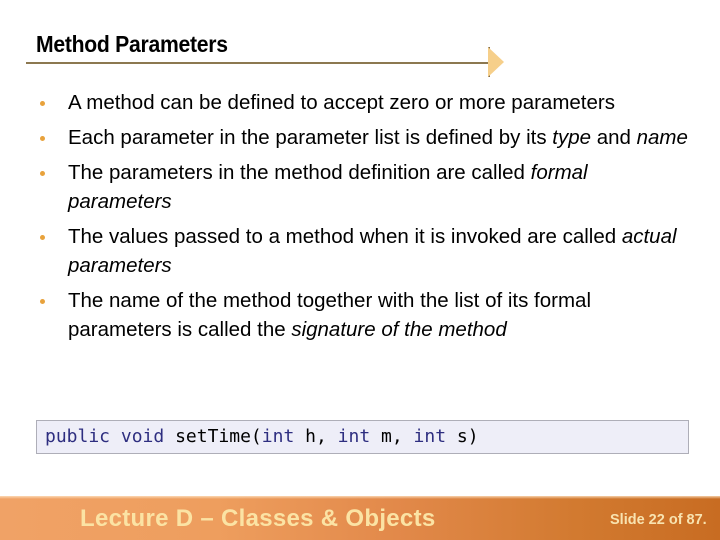 The height and width of the screenshot is (540, 720). Describe the element at coordinates (78, 436) in the screenshot. I see `code-keyword: public` at that location.